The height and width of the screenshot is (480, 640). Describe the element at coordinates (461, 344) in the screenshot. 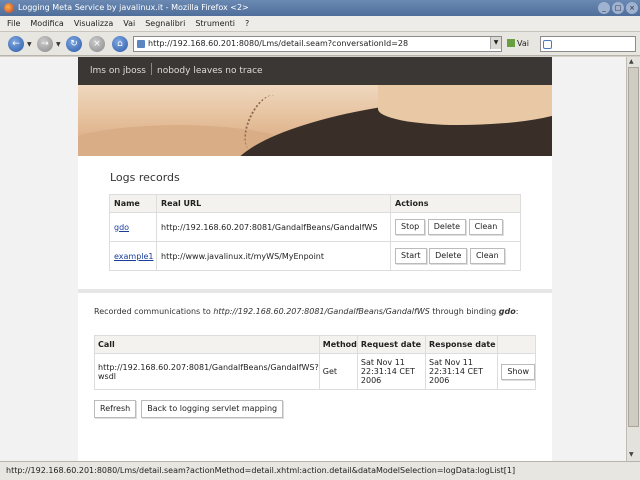

I see `column-header-response-date: Response date` at that location.